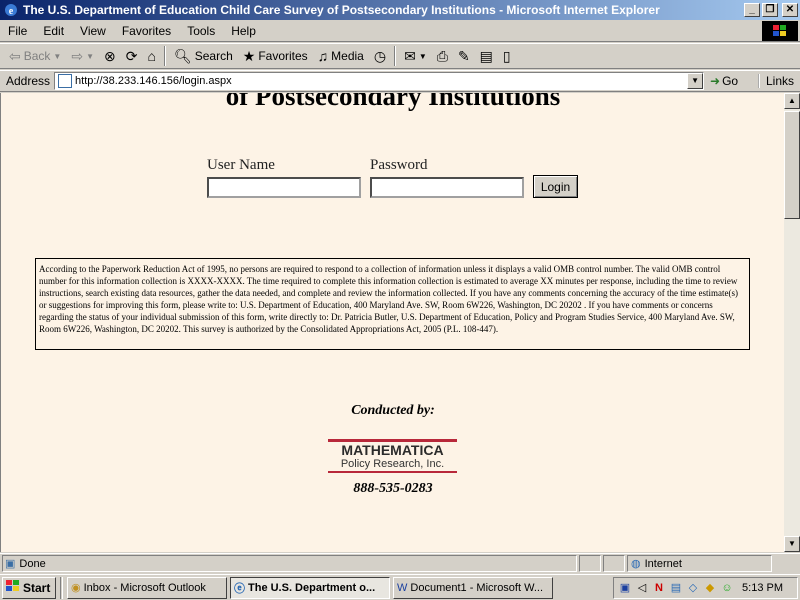 The width and height of the screenshot is (800, 600). Describe the element at coordinates (710, 588) in the screenshot. I see `update-icon: ◆` at that location.